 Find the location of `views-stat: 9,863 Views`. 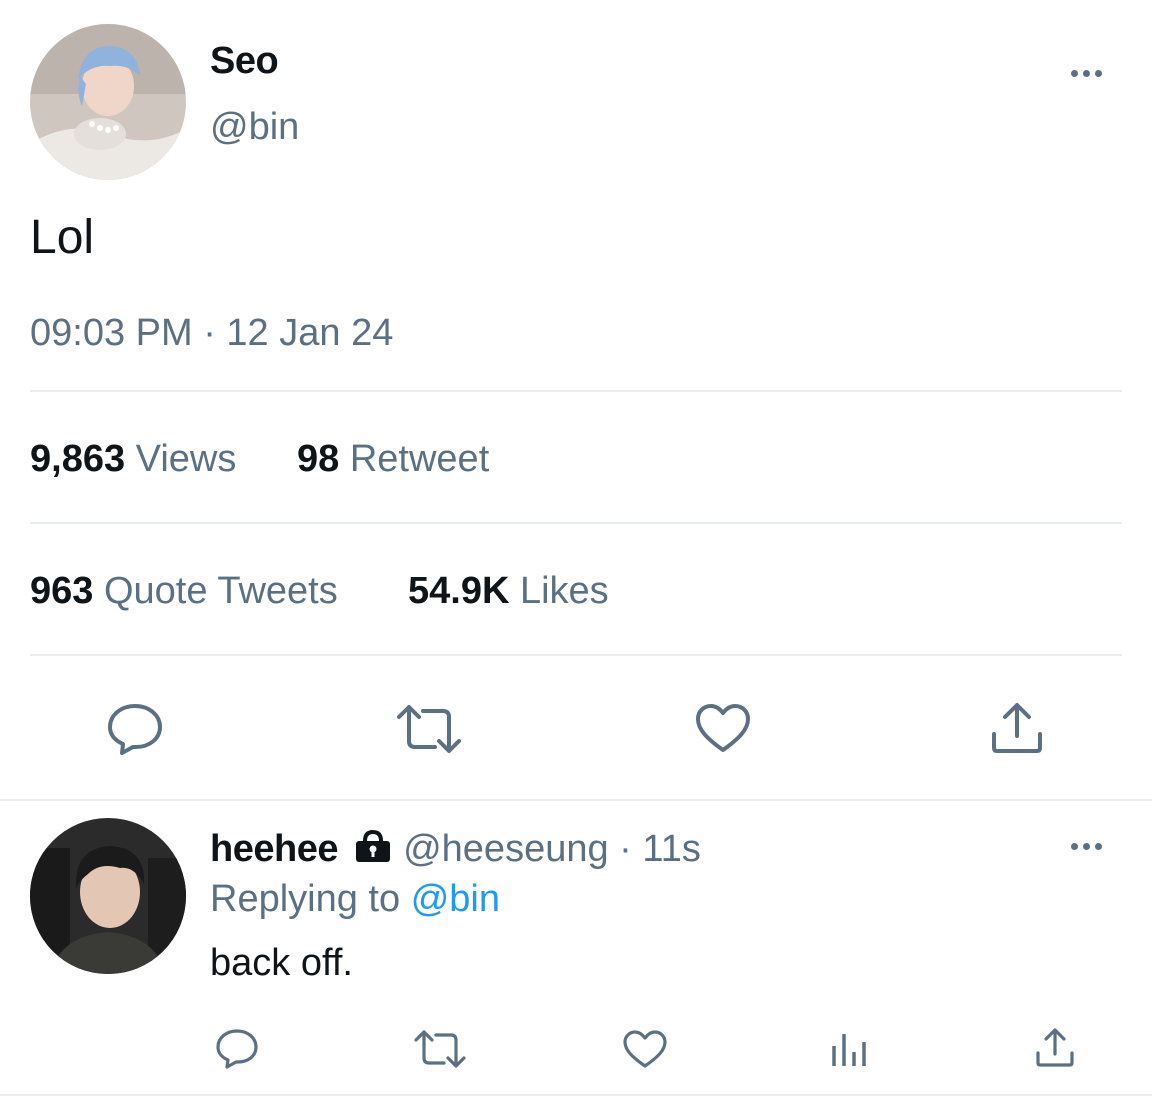

views-stat: 9,863 Views is located at coordinates (133, 459).